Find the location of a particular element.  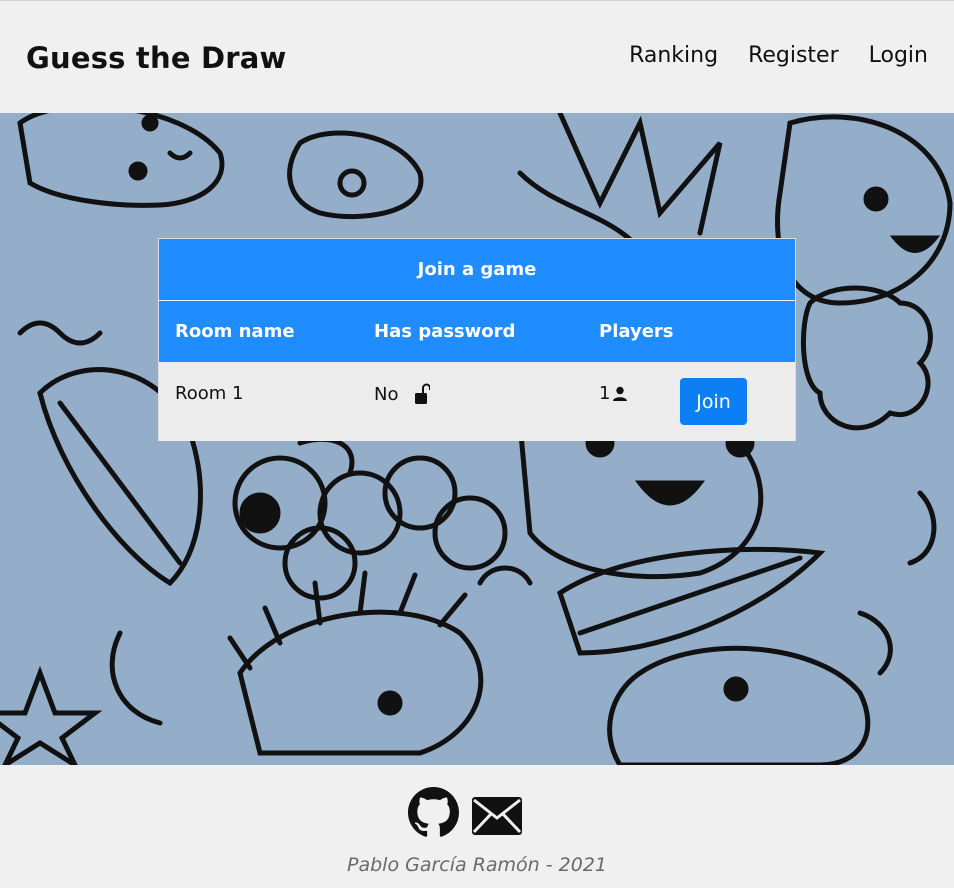

main-nav: Ranking Register Login is located at coordinates (778, 55).